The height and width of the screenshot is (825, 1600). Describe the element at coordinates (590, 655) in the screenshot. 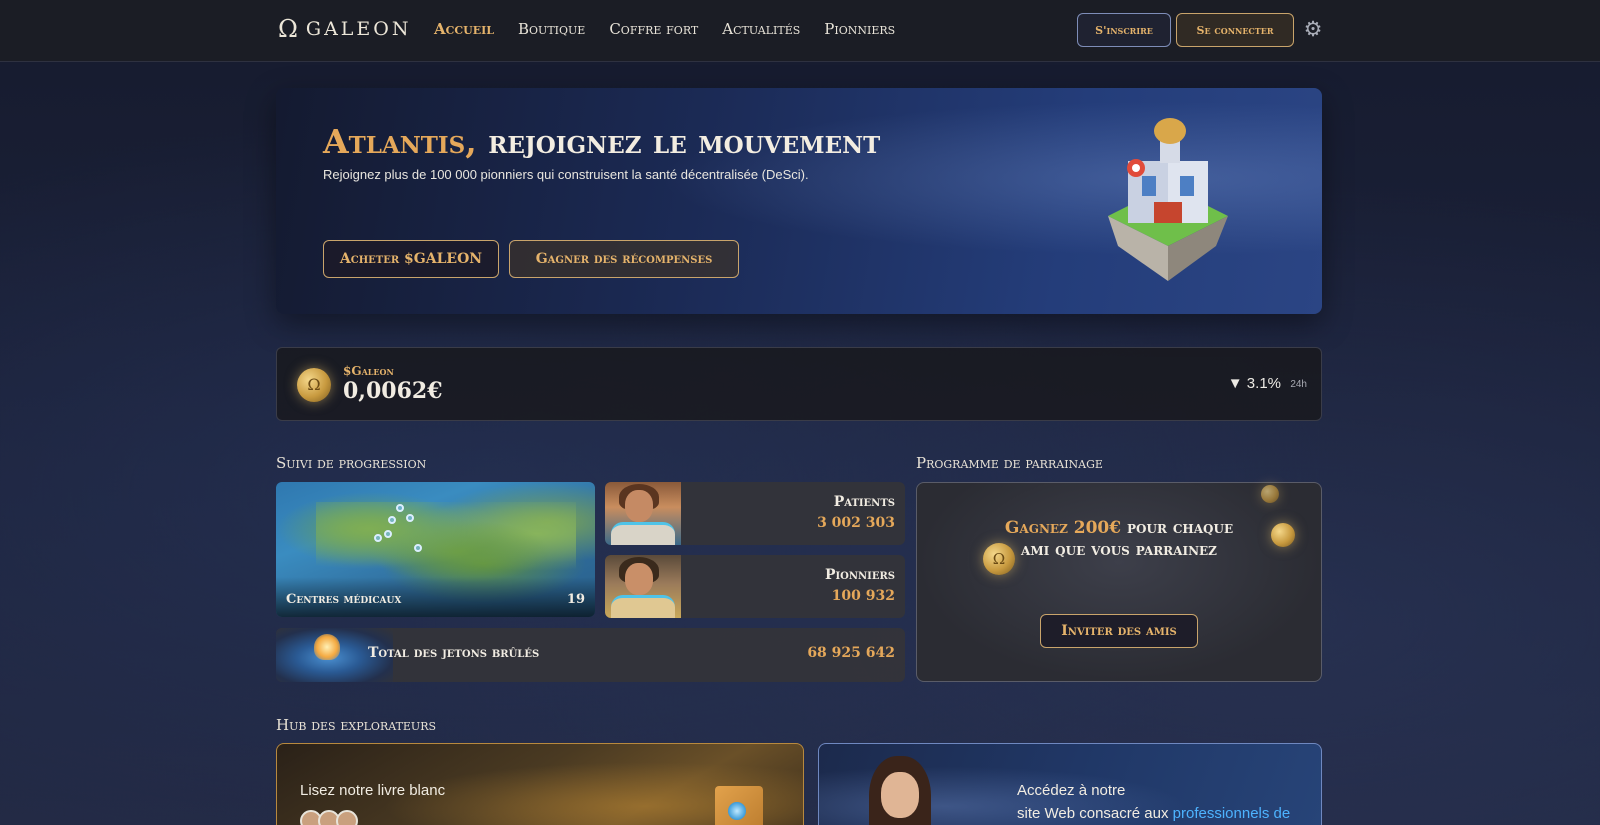

I see `burned-tokens-tile: Total des jetons brûlés 68 925 642` at that location.